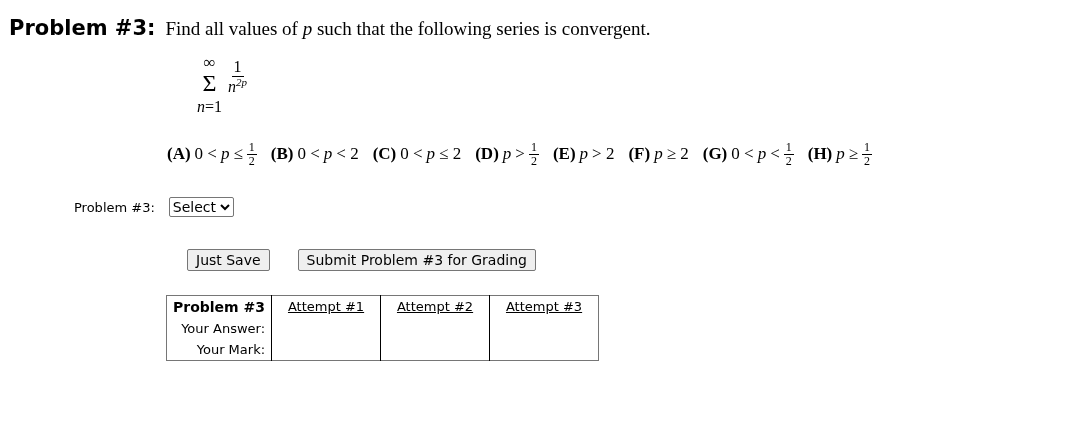 The width and height of the screenshot is (1067, 422). What do you see at coordinates (114, 207) in the screenshot?
I see `answer-label: Problem #3:` at bounding box center [114, 207].